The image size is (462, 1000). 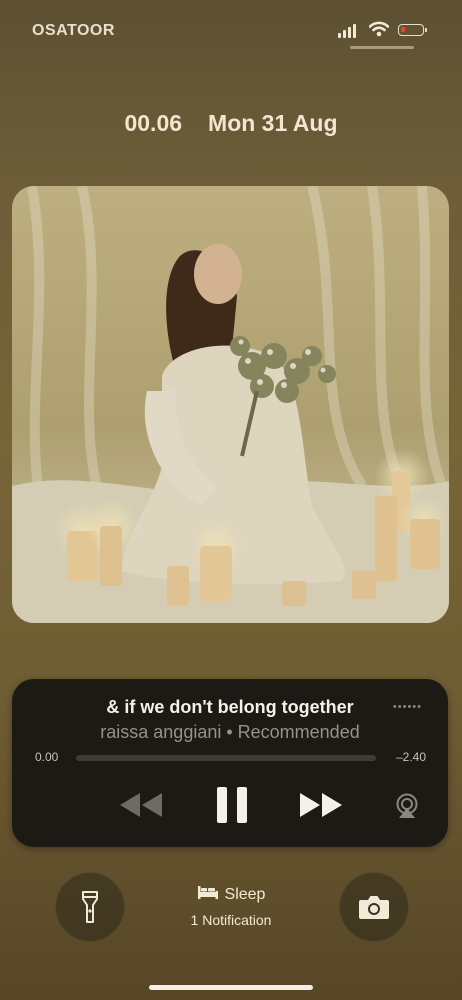 I want to click on progress-scrubber, so click(x=226, y=758).